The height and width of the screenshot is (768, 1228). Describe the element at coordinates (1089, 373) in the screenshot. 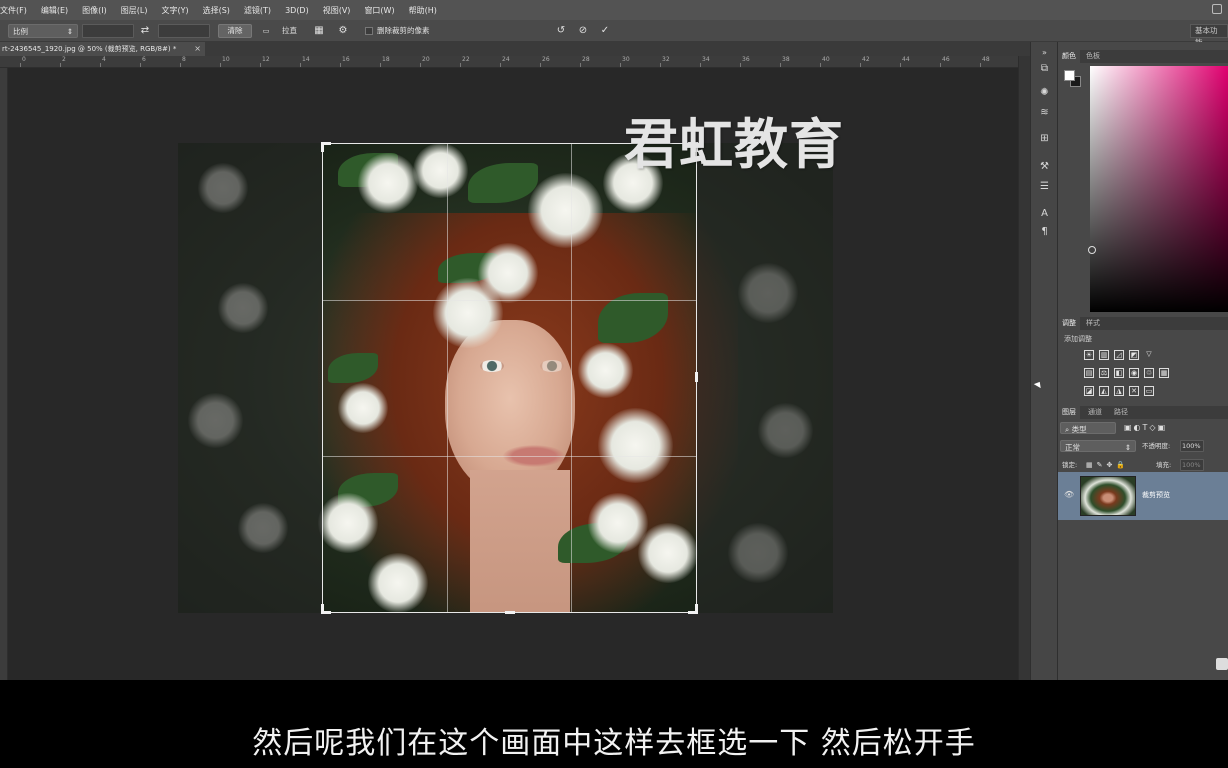

I see `hue-saturation-icon: ▤` at that location.